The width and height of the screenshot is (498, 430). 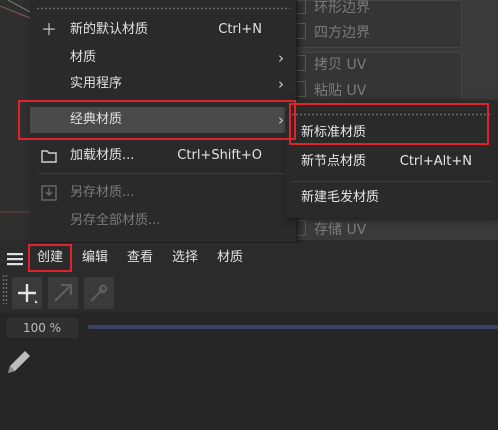 I want to click on tab-view: 查看, so click(x=140, y=258).